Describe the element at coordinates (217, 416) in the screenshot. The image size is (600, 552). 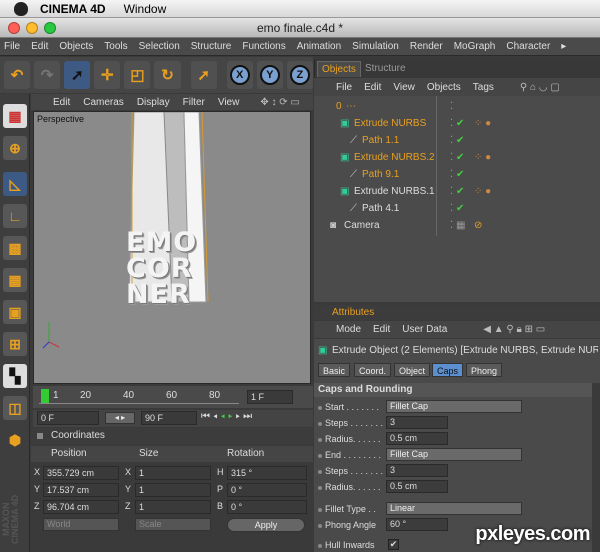
I see `step-back-icon: ◂` at that location.